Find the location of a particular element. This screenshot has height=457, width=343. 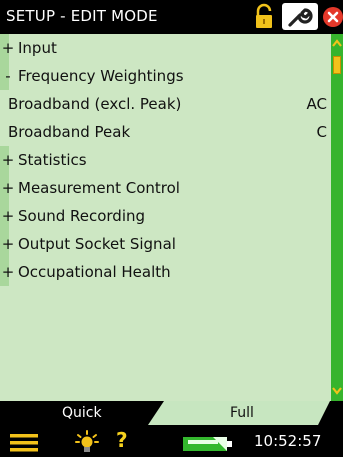

tree-node-output-socket-signal: + Output Socket Signal is located at coordinates (165, 244).